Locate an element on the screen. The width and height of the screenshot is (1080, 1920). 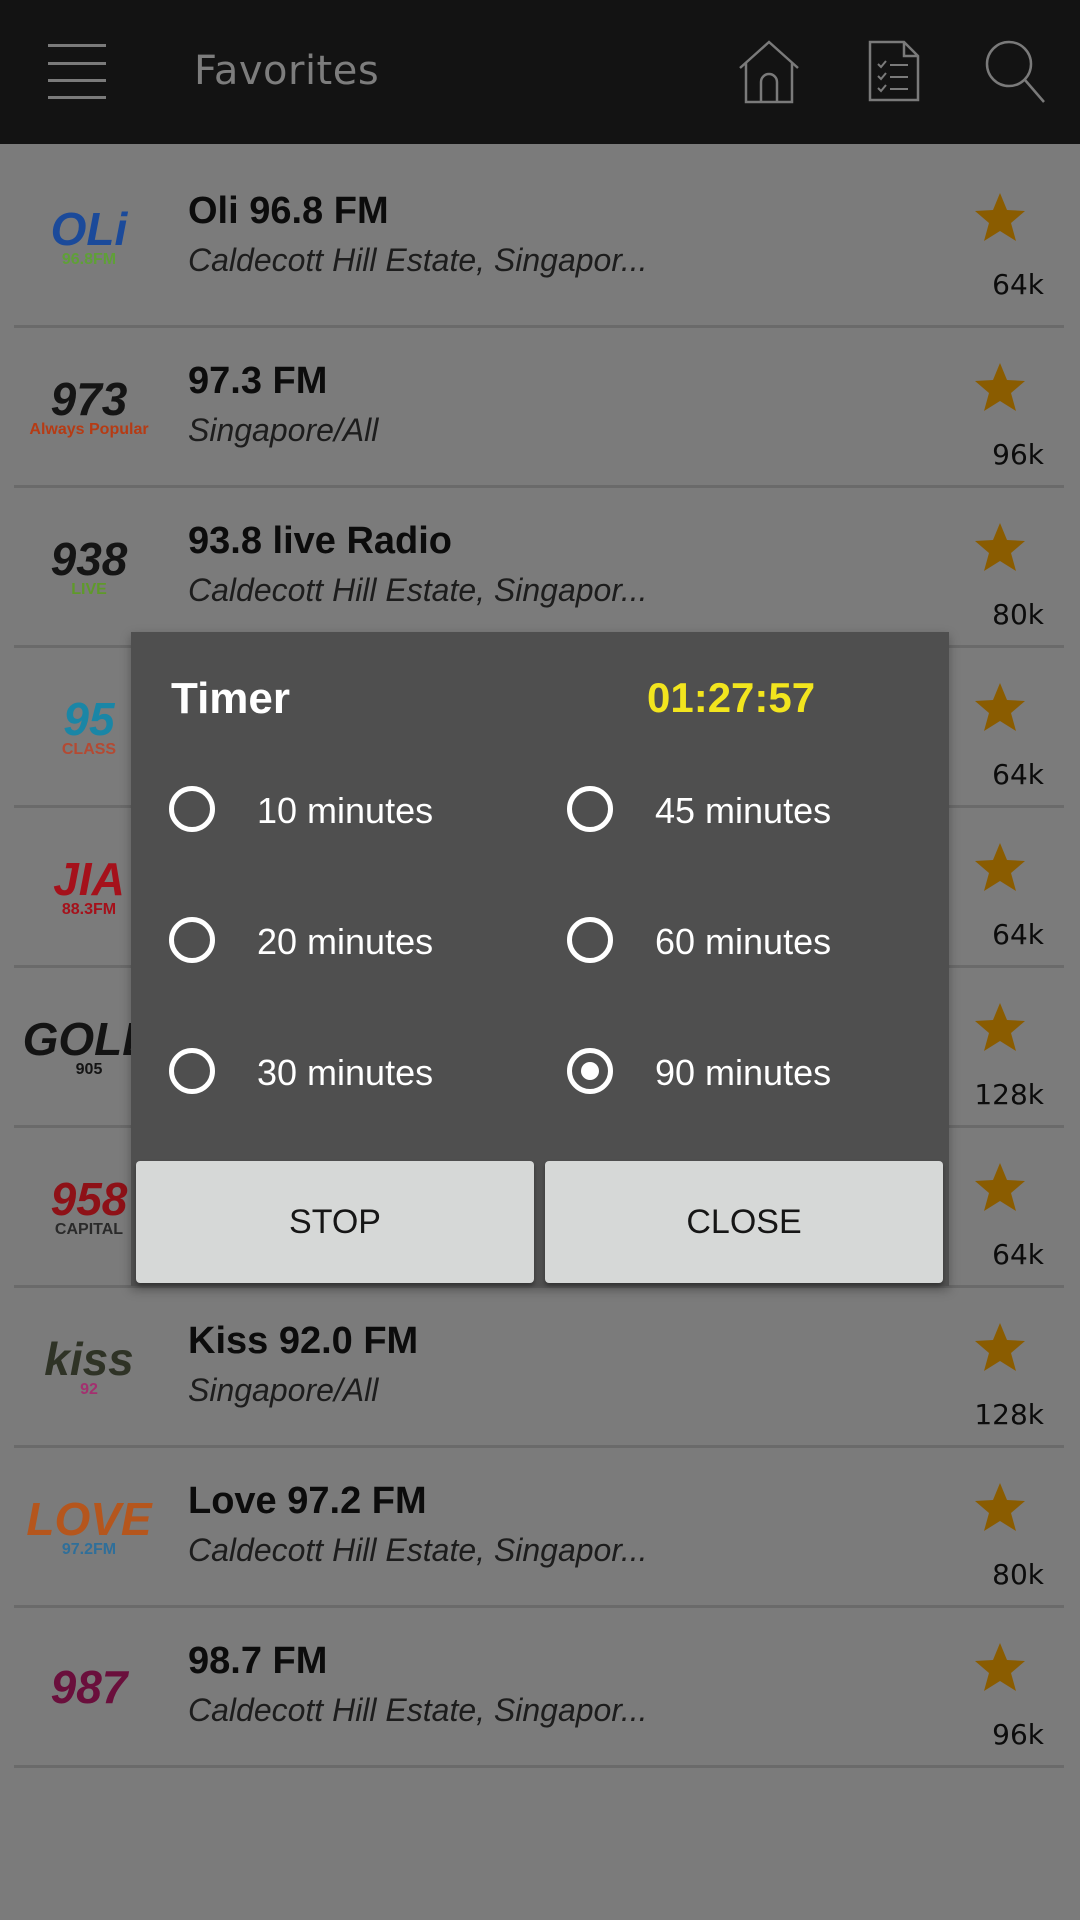
stop-button: STOP is located at coordinates (335, 1222).